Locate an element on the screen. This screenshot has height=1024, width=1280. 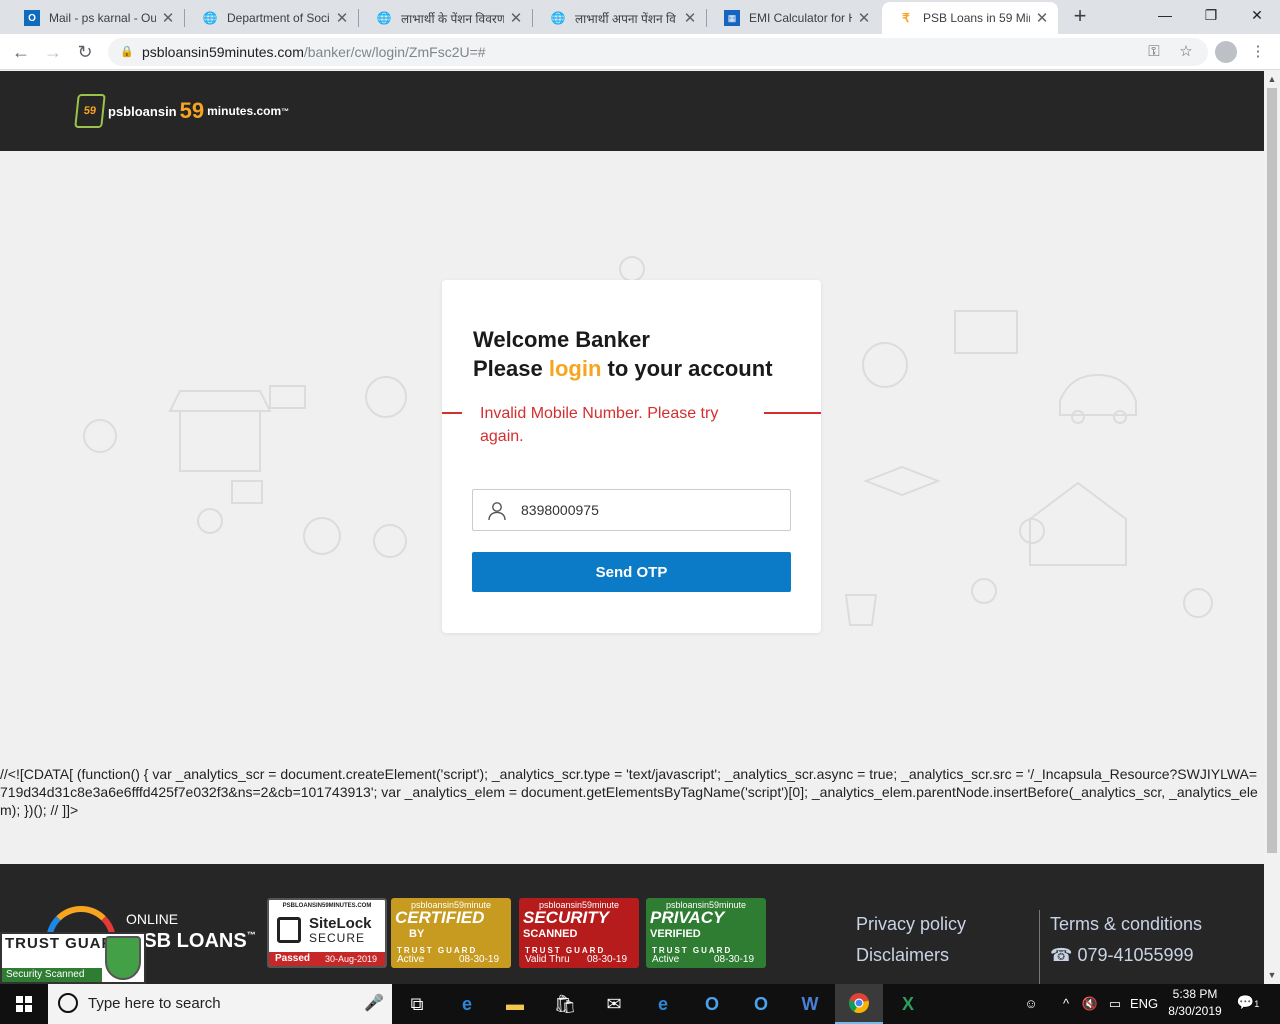
emi-icon: ▦ is located at coordinates (732, 18).